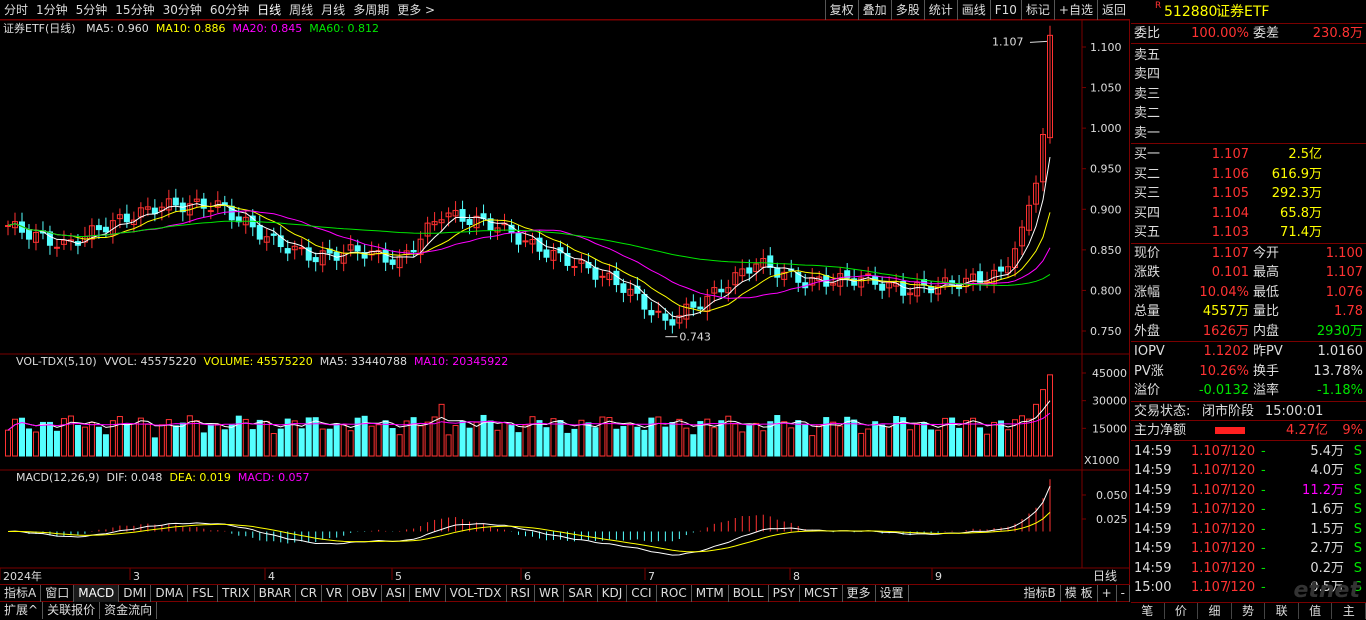  Describe the element at coordinates (1106, 209) in the screenshot. I see `price-tick-label: 0.900` at that location.